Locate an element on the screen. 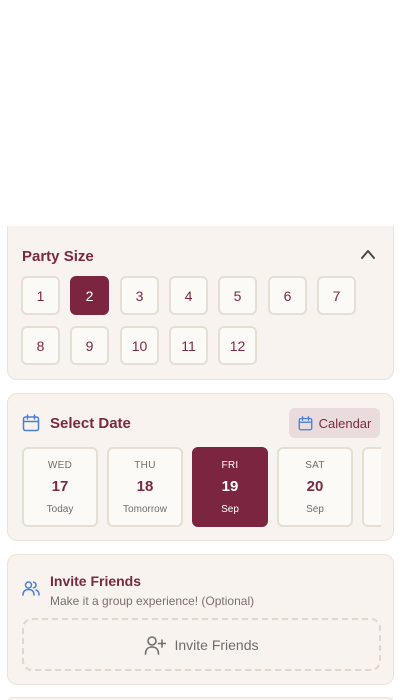 This screenshot has height=700, width=400. date-subtitle: Today is located at coordinates (60, 509).